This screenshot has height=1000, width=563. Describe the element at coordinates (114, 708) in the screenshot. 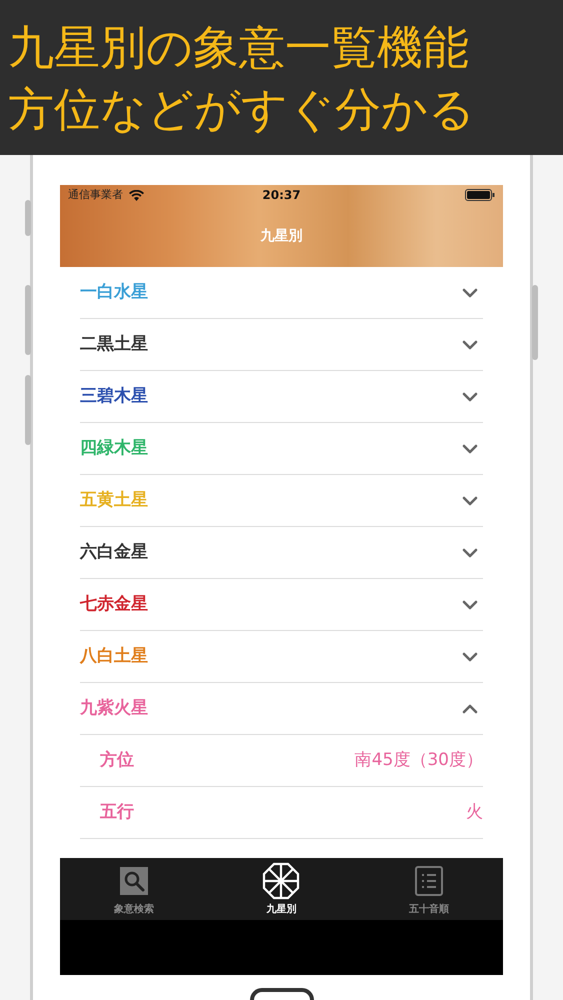

I see `star-name: 九紫火星` at that location.